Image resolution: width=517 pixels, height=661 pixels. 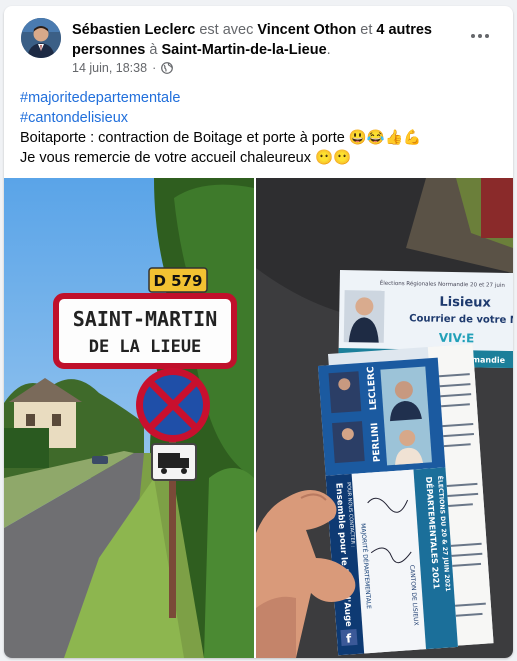 I want to click on timestamp: 14 juin, 18:38, so click(x=109, y=68).